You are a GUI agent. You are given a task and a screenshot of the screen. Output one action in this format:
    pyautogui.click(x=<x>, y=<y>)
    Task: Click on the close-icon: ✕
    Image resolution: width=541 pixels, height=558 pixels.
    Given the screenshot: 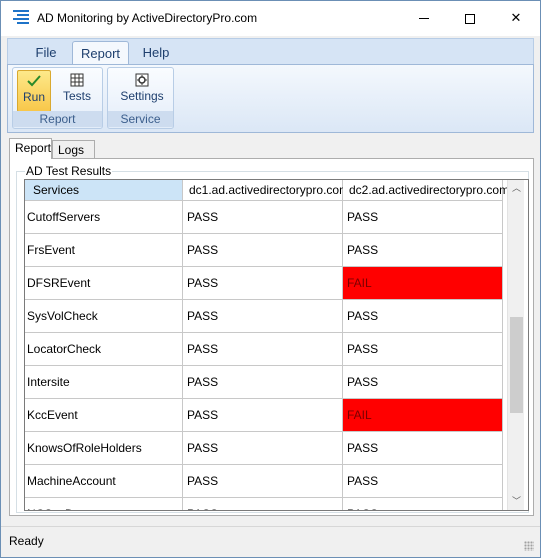 What is the action you would take?
    pyautogui.click(x=516, y=17)
    